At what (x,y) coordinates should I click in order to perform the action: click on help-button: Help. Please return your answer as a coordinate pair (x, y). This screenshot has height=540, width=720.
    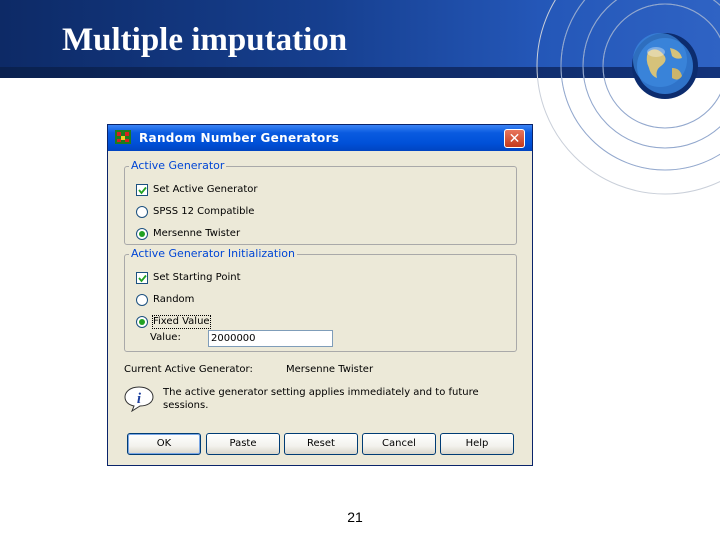
    Looking at the image, I should click on (477, 444).